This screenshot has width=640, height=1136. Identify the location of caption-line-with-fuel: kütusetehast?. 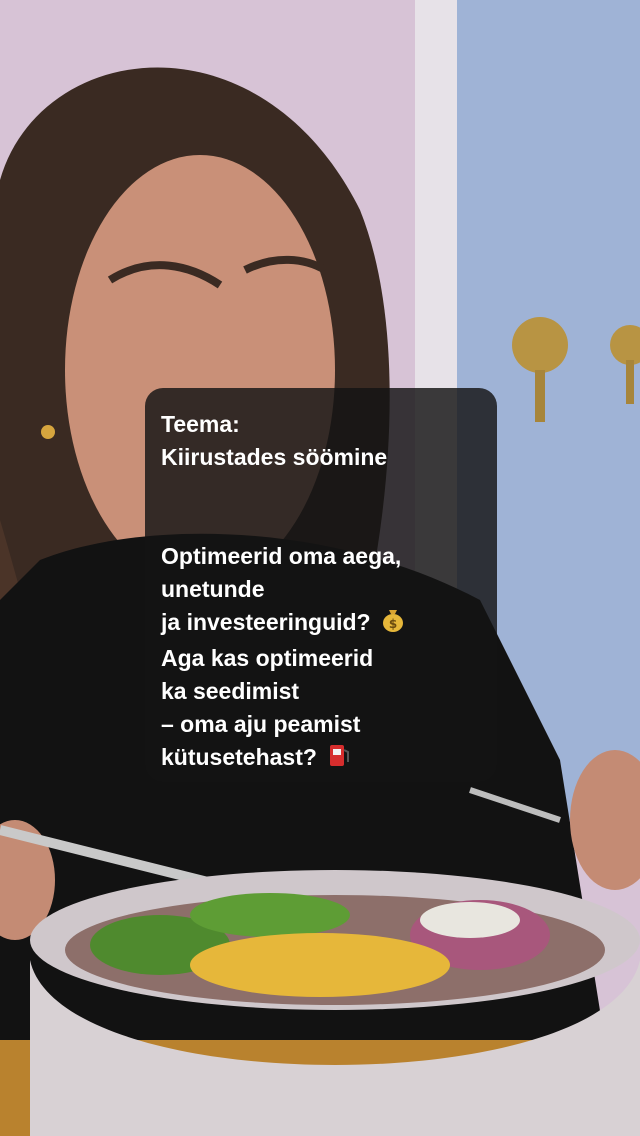
(321, 759).